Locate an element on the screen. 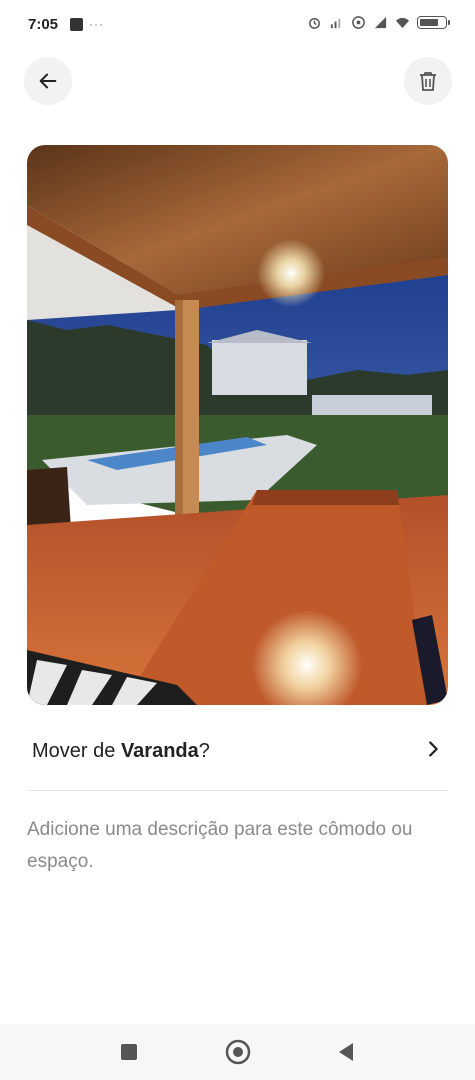  battery-icon is located at coordinates (433, 22).